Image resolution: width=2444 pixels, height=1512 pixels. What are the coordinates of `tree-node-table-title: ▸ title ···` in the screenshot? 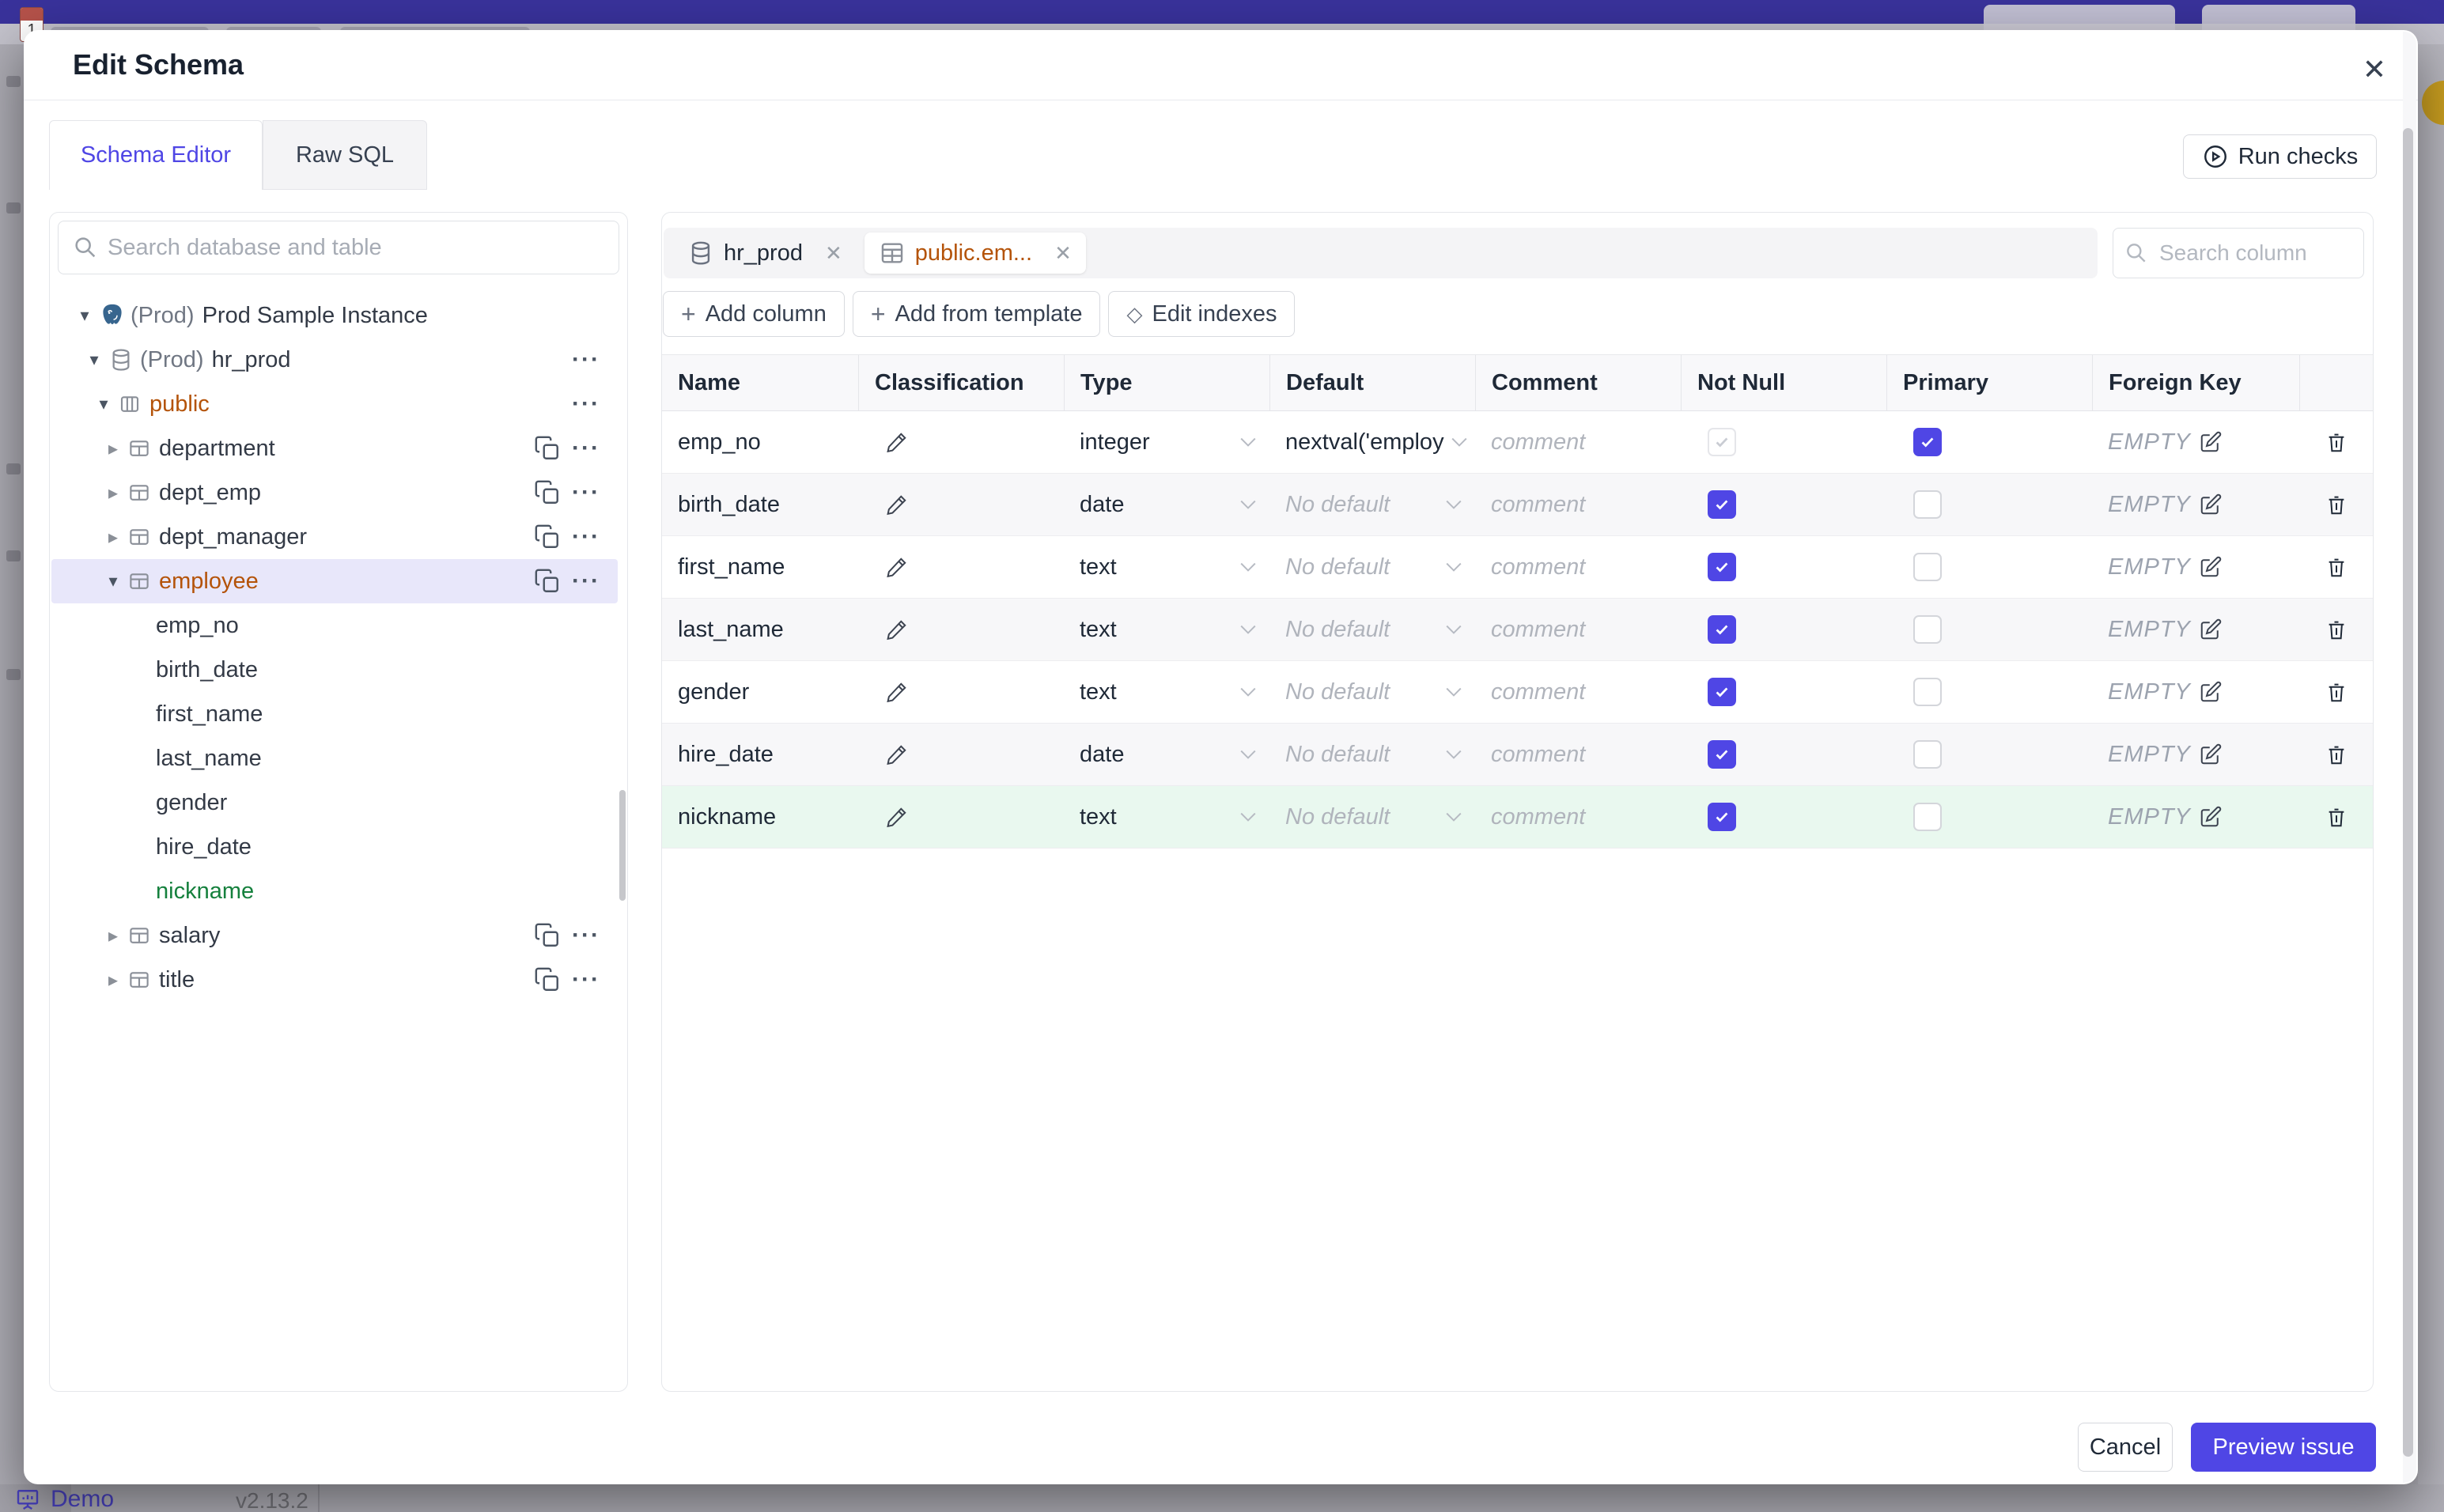 It's located at (334, 980).